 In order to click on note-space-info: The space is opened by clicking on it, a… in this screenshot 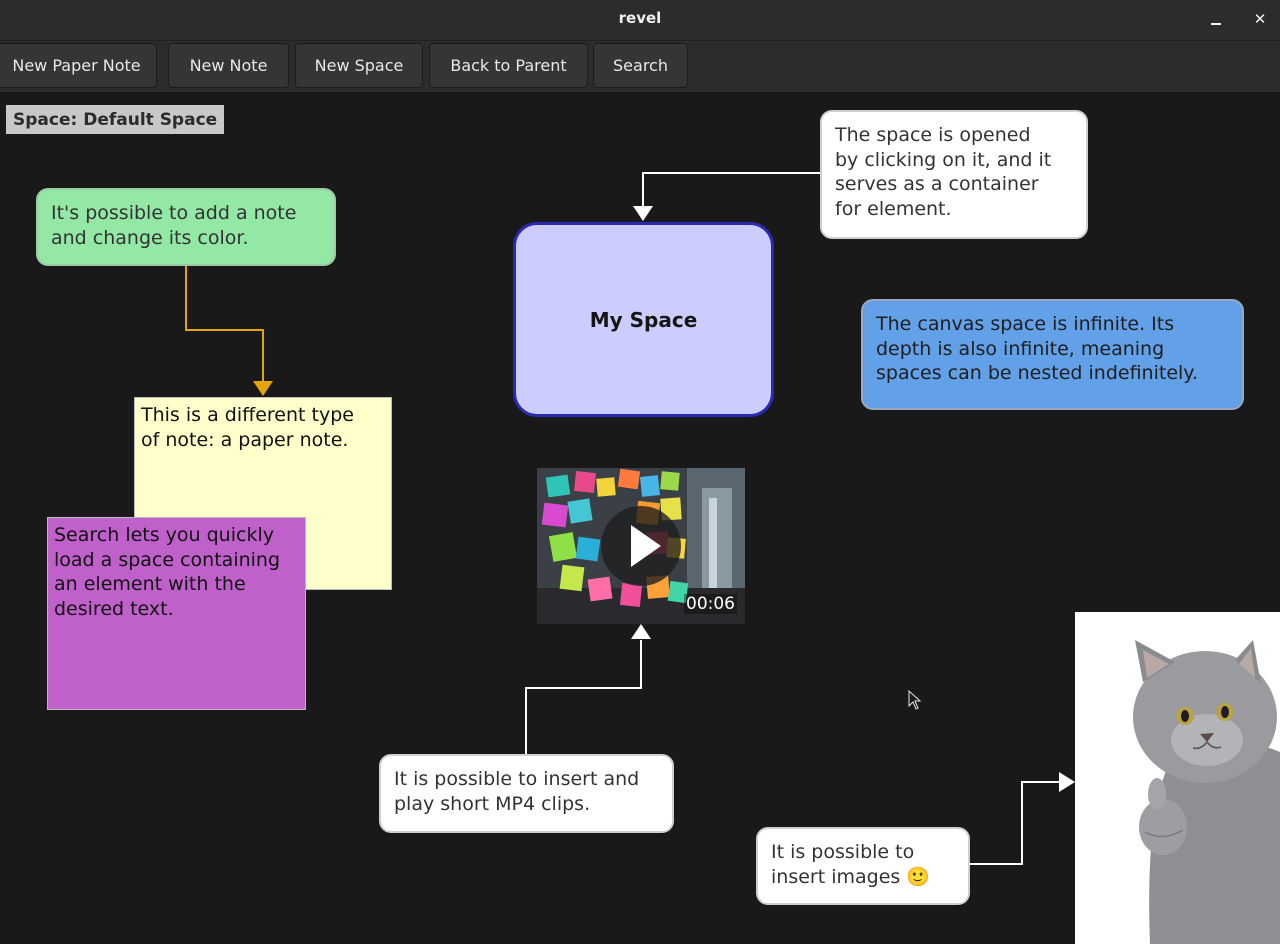, I will do `click(954, 174)`.